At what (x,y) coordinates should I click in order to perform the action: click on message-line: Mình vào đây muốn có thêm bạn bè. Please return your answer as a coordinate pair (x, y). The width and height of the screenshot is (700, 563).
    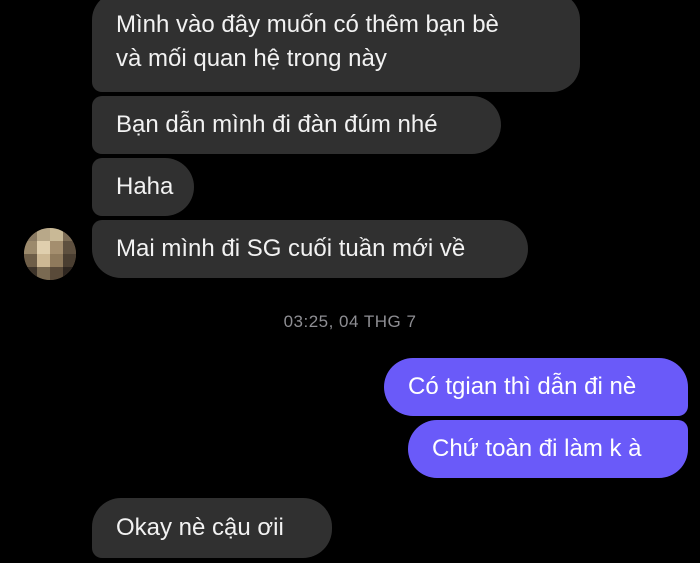
    Looking at the image, I should click on (307, 24).